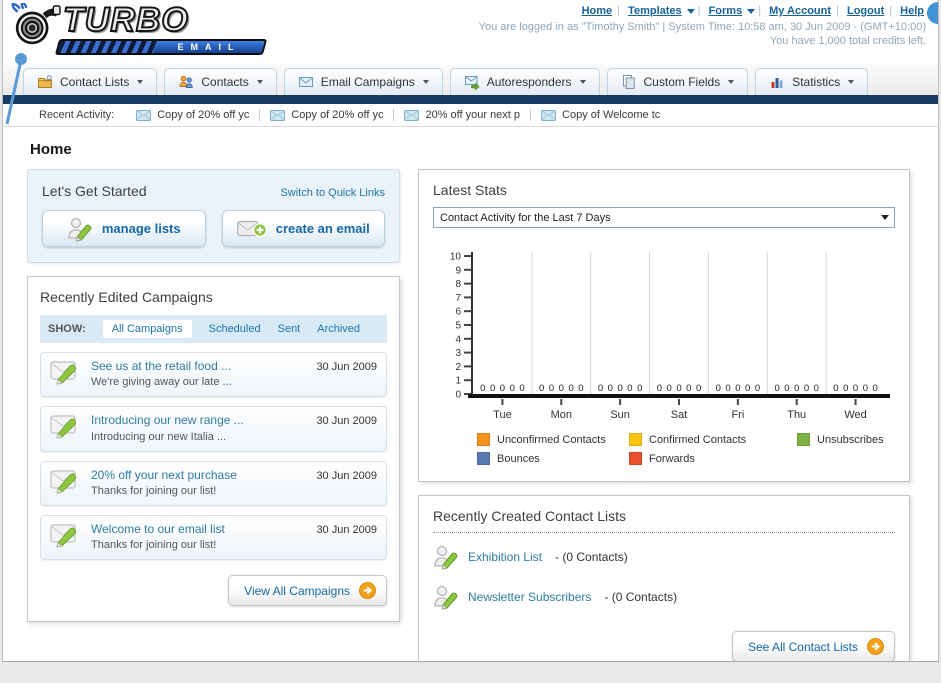  I want to click on campaign-title-link: Welcome to our email list, so click(199, 529).